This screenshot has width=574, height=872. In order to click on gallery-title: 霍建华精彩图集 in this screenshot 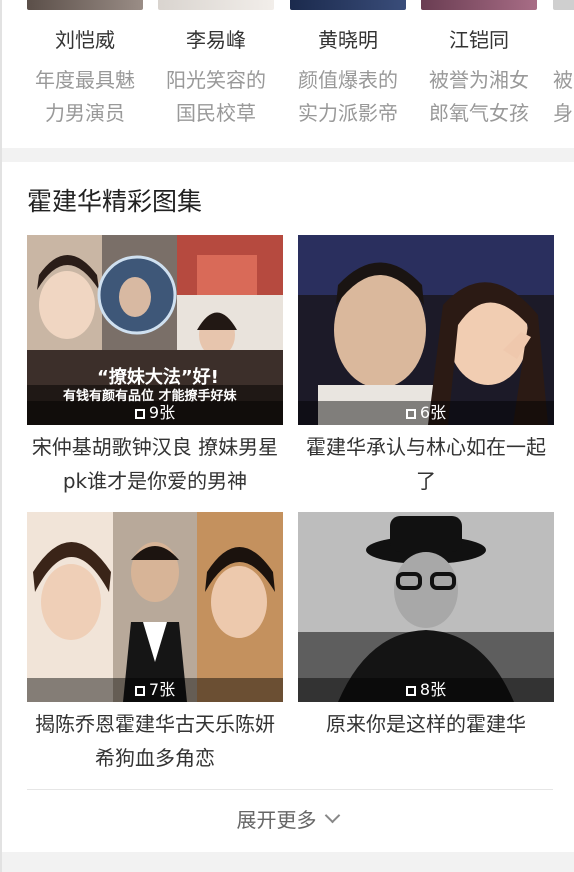, I will do `click(115, 201)`.